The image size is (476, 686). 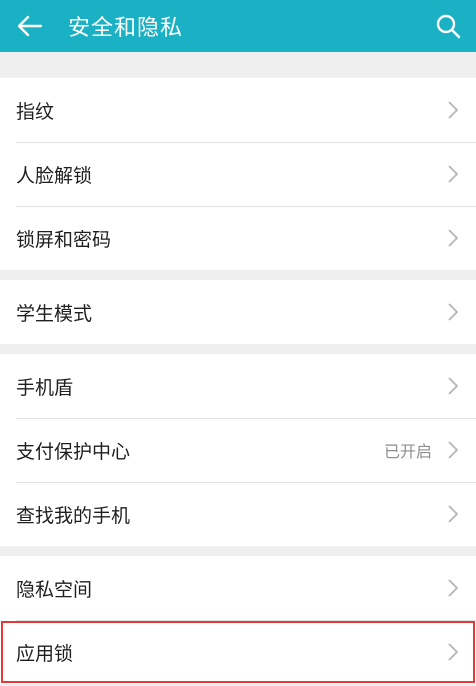 I want to click on settings-item-label: 指纹, so click(x=35, y=111).